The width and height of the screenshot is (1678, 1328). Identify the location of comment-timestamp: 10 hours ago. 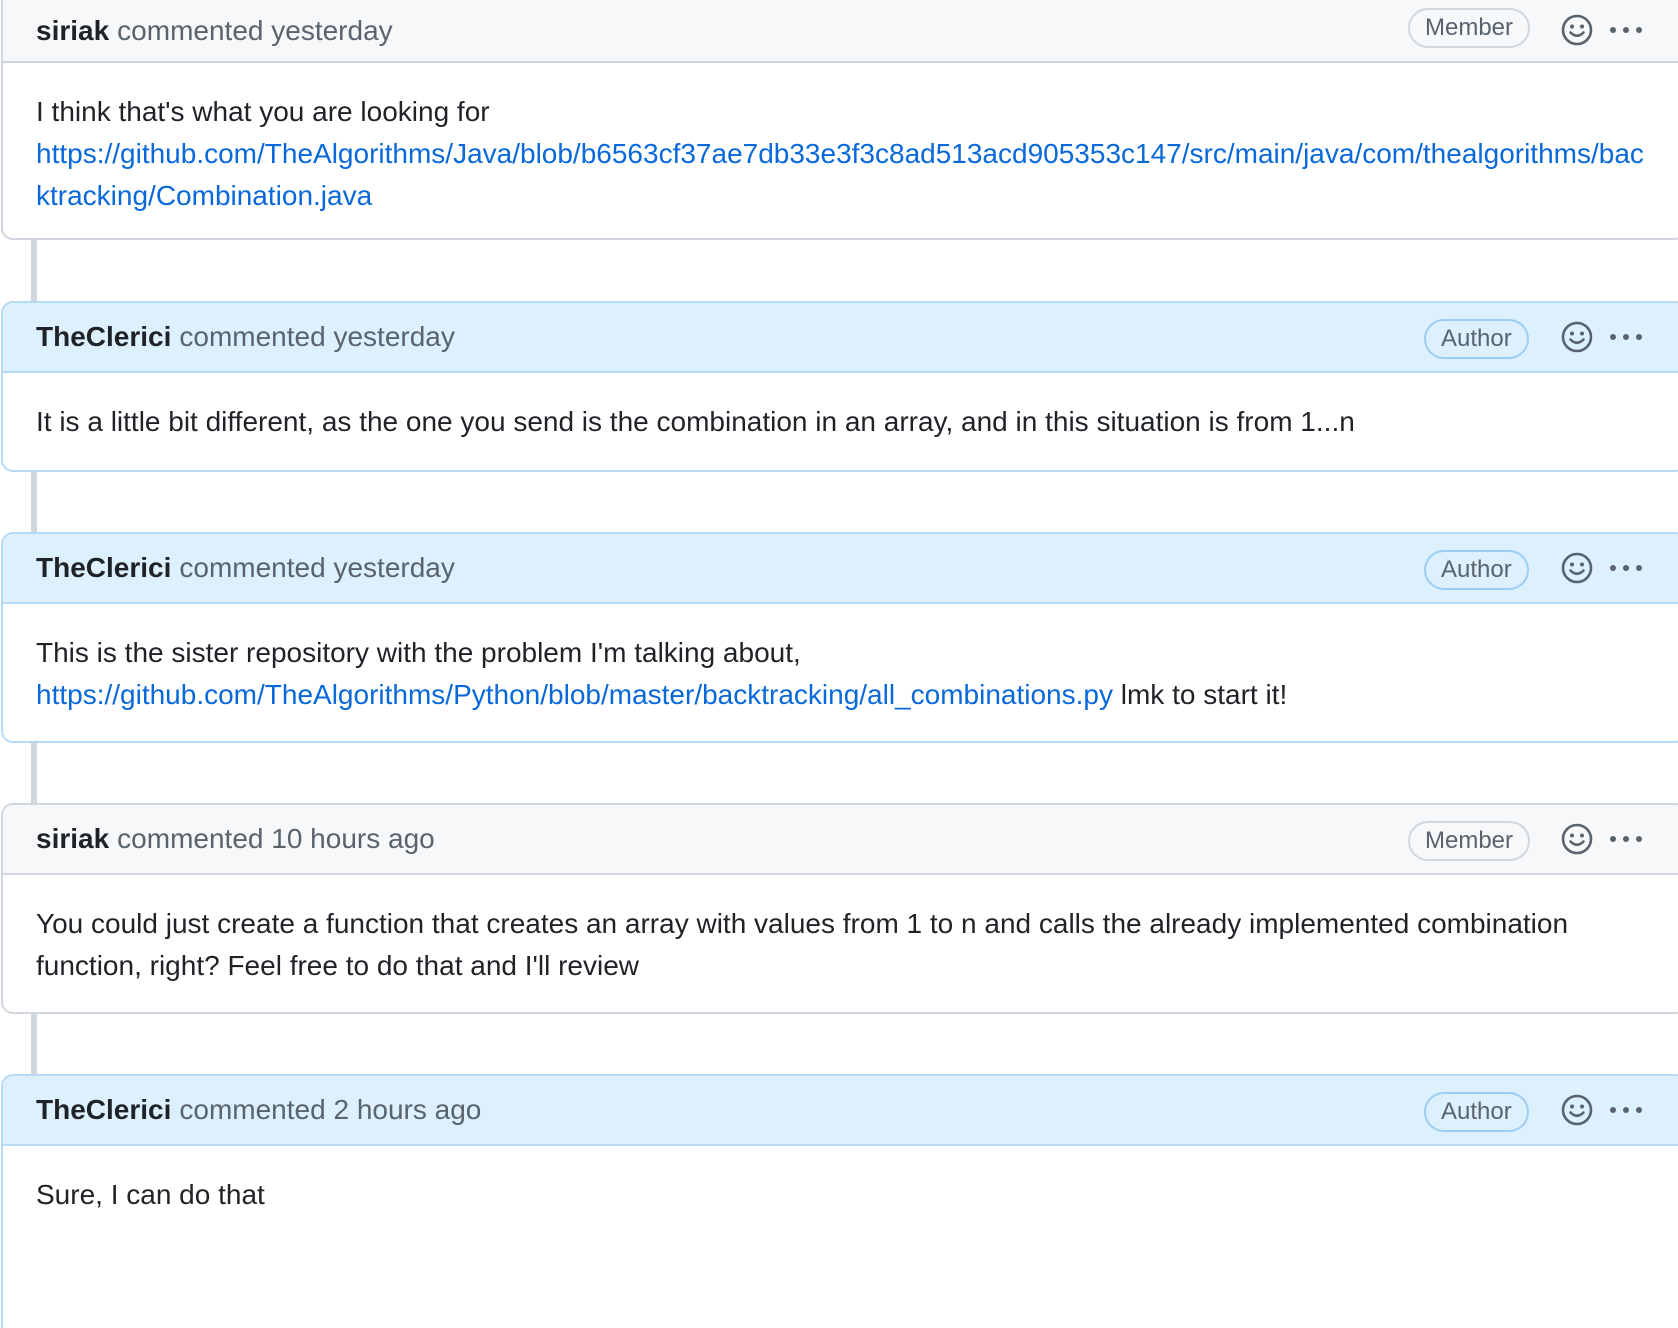
(352, 838).